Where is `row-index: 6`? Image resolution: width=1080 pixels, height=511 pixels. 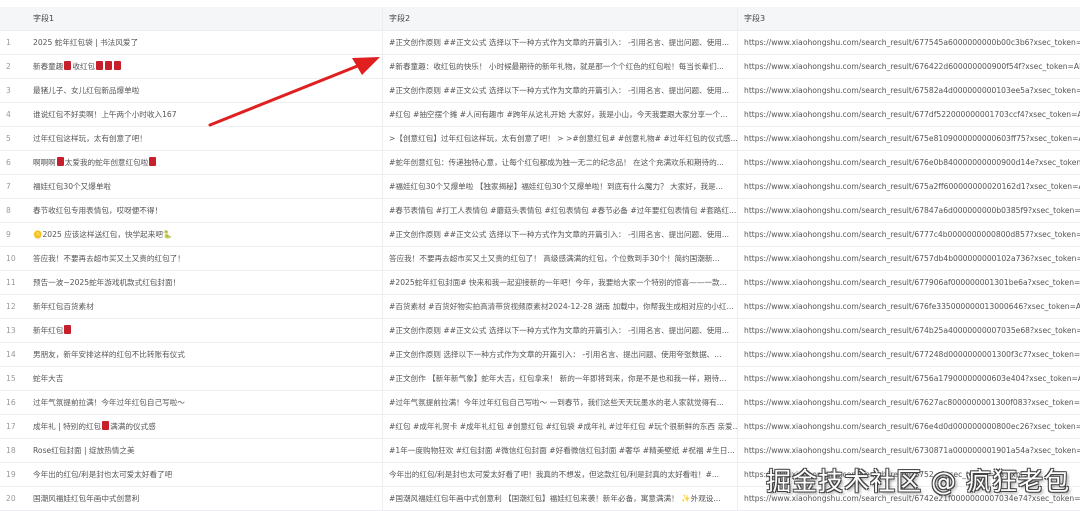 row-index: 6 is located at coordinates (8, 162).